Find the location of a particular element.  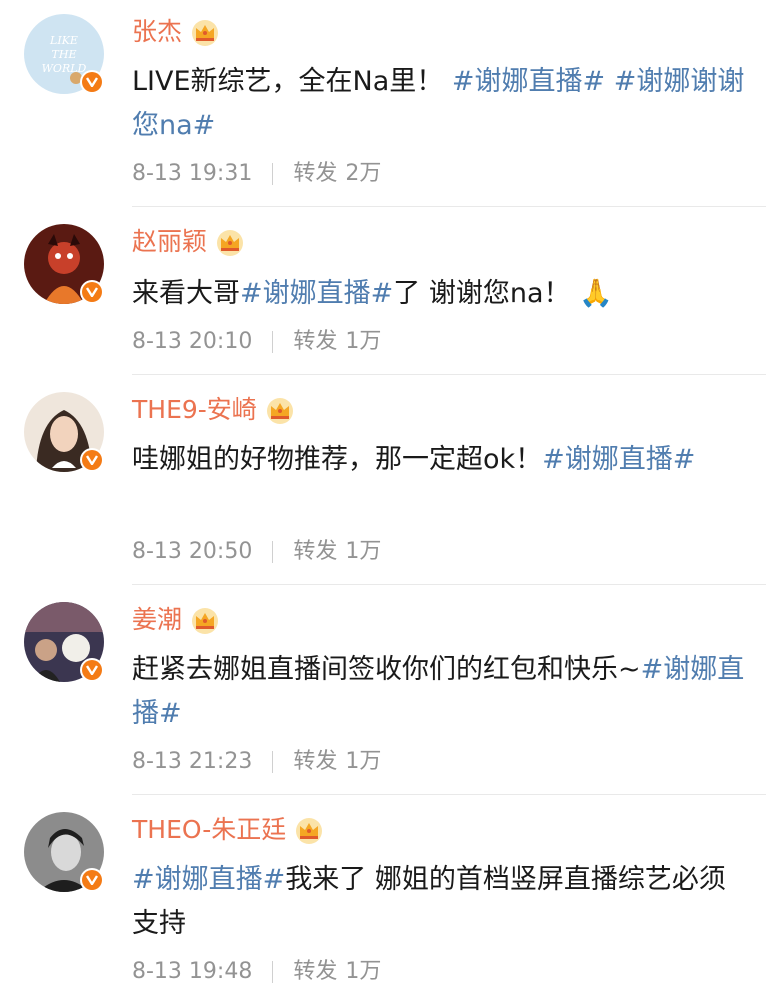

comment-meta: 8-13 21:23 转发 1万 is located at coordinates (256, 762).